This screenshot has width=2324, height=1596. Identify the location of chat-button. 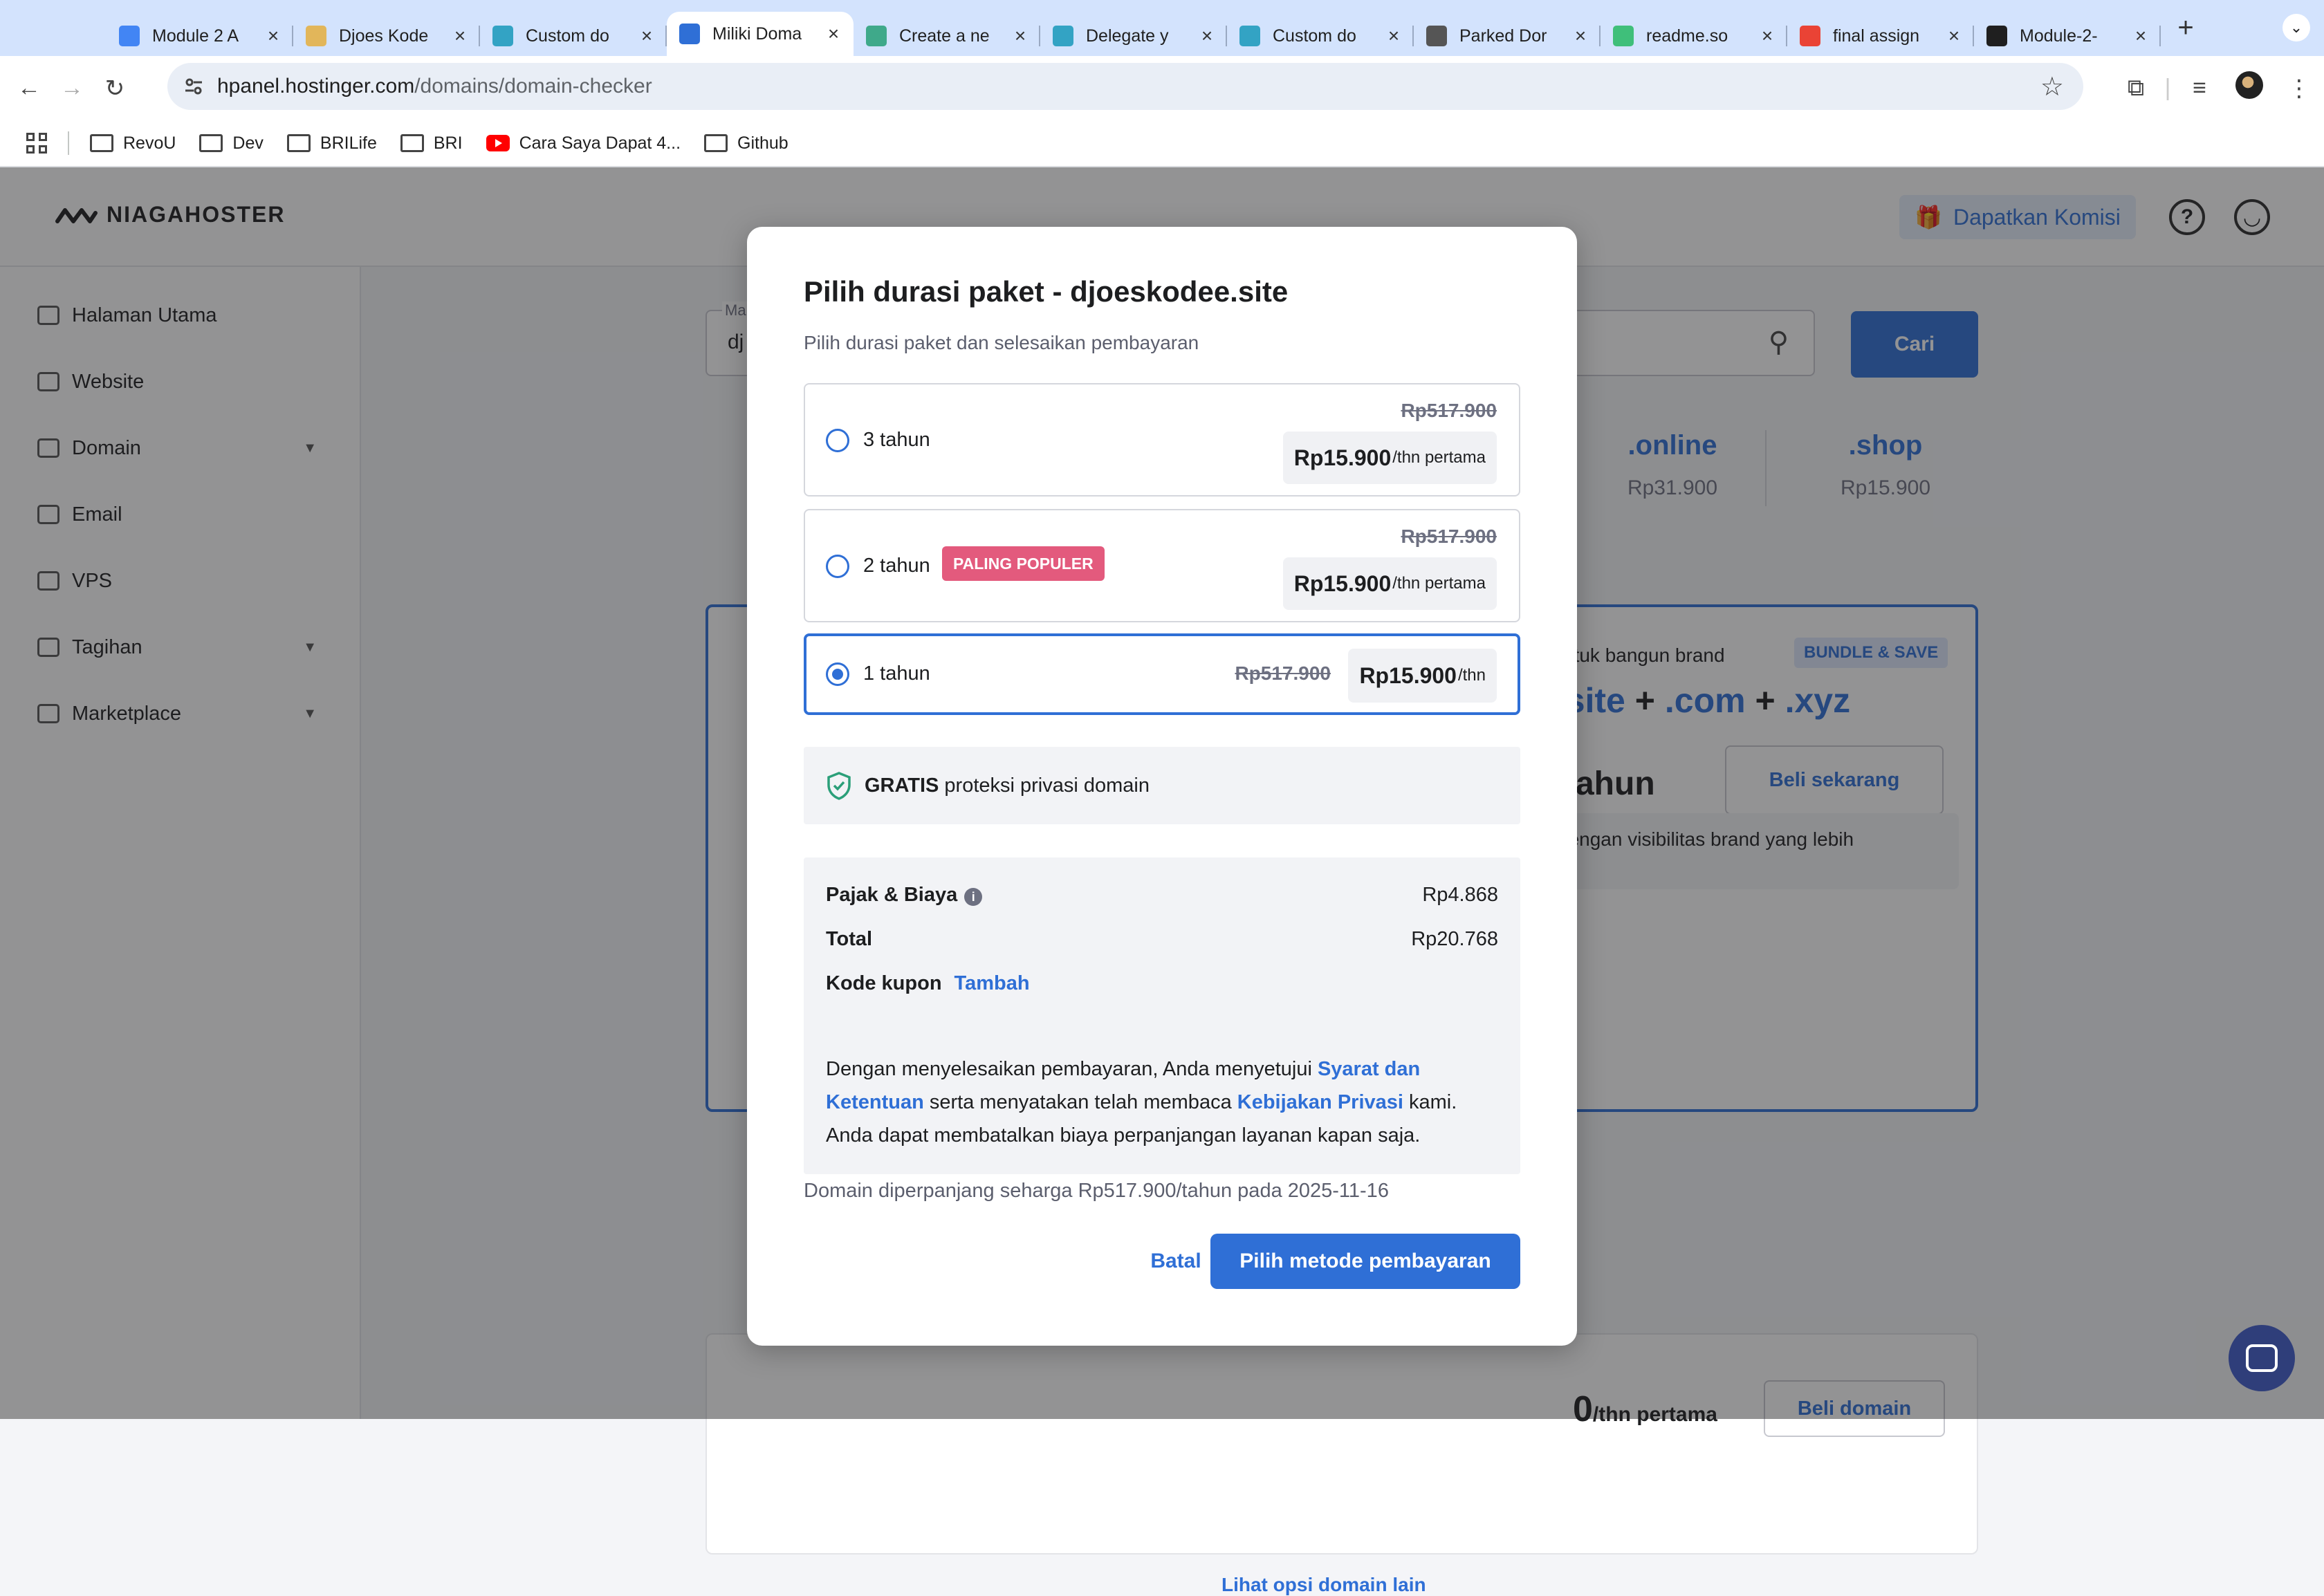
(2262, 1358).